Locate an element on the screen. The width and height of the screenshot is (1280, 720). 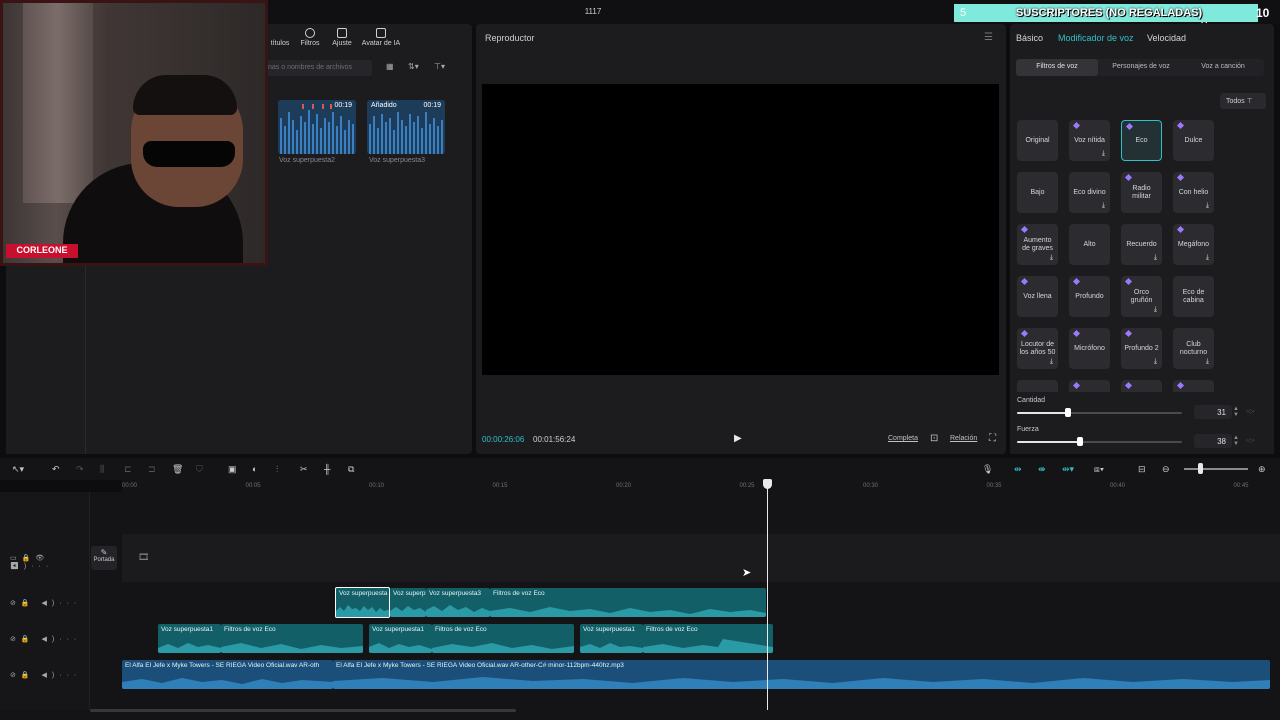
voice-filter-tile: Original is located at coordinates (1037, 140).